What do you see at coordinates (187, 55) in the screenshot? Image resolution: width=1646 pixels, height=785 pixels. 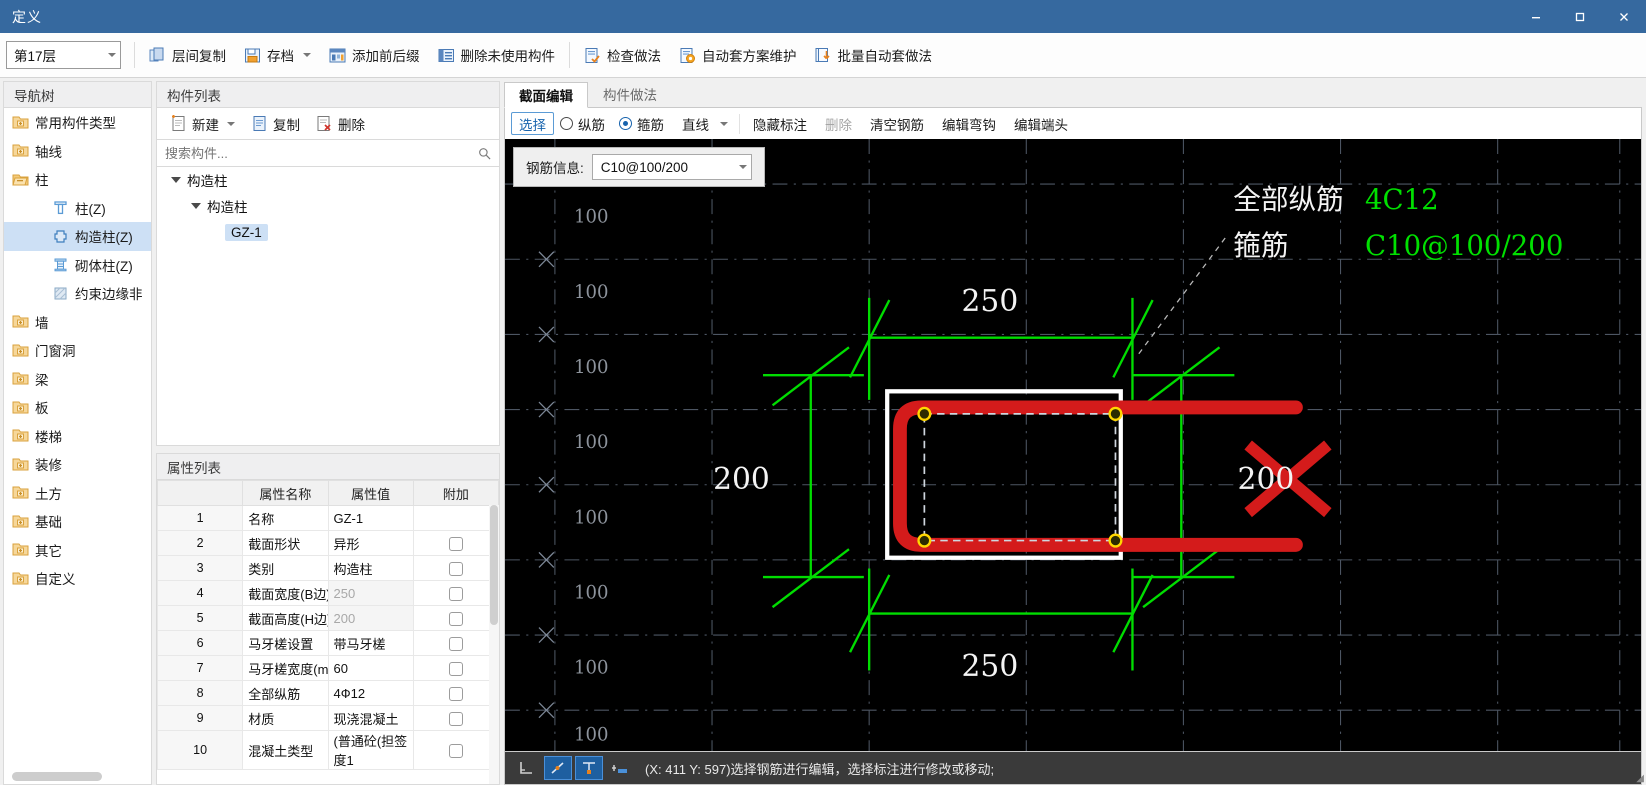 I see `copy-between-floors-button: 层间复制` at bounding box center [187, 55].